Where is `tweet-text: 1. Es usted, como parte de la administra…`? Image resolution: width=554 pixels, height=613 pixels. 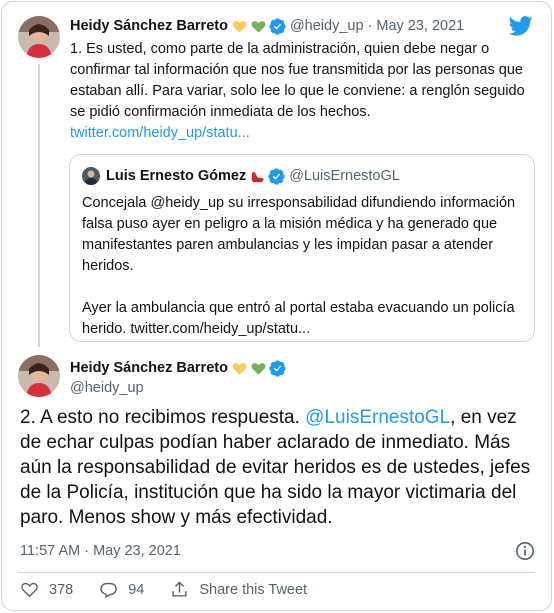
tweet-text: 1. Es usted, como parte de la administra… is located at coordinates (297, 80).